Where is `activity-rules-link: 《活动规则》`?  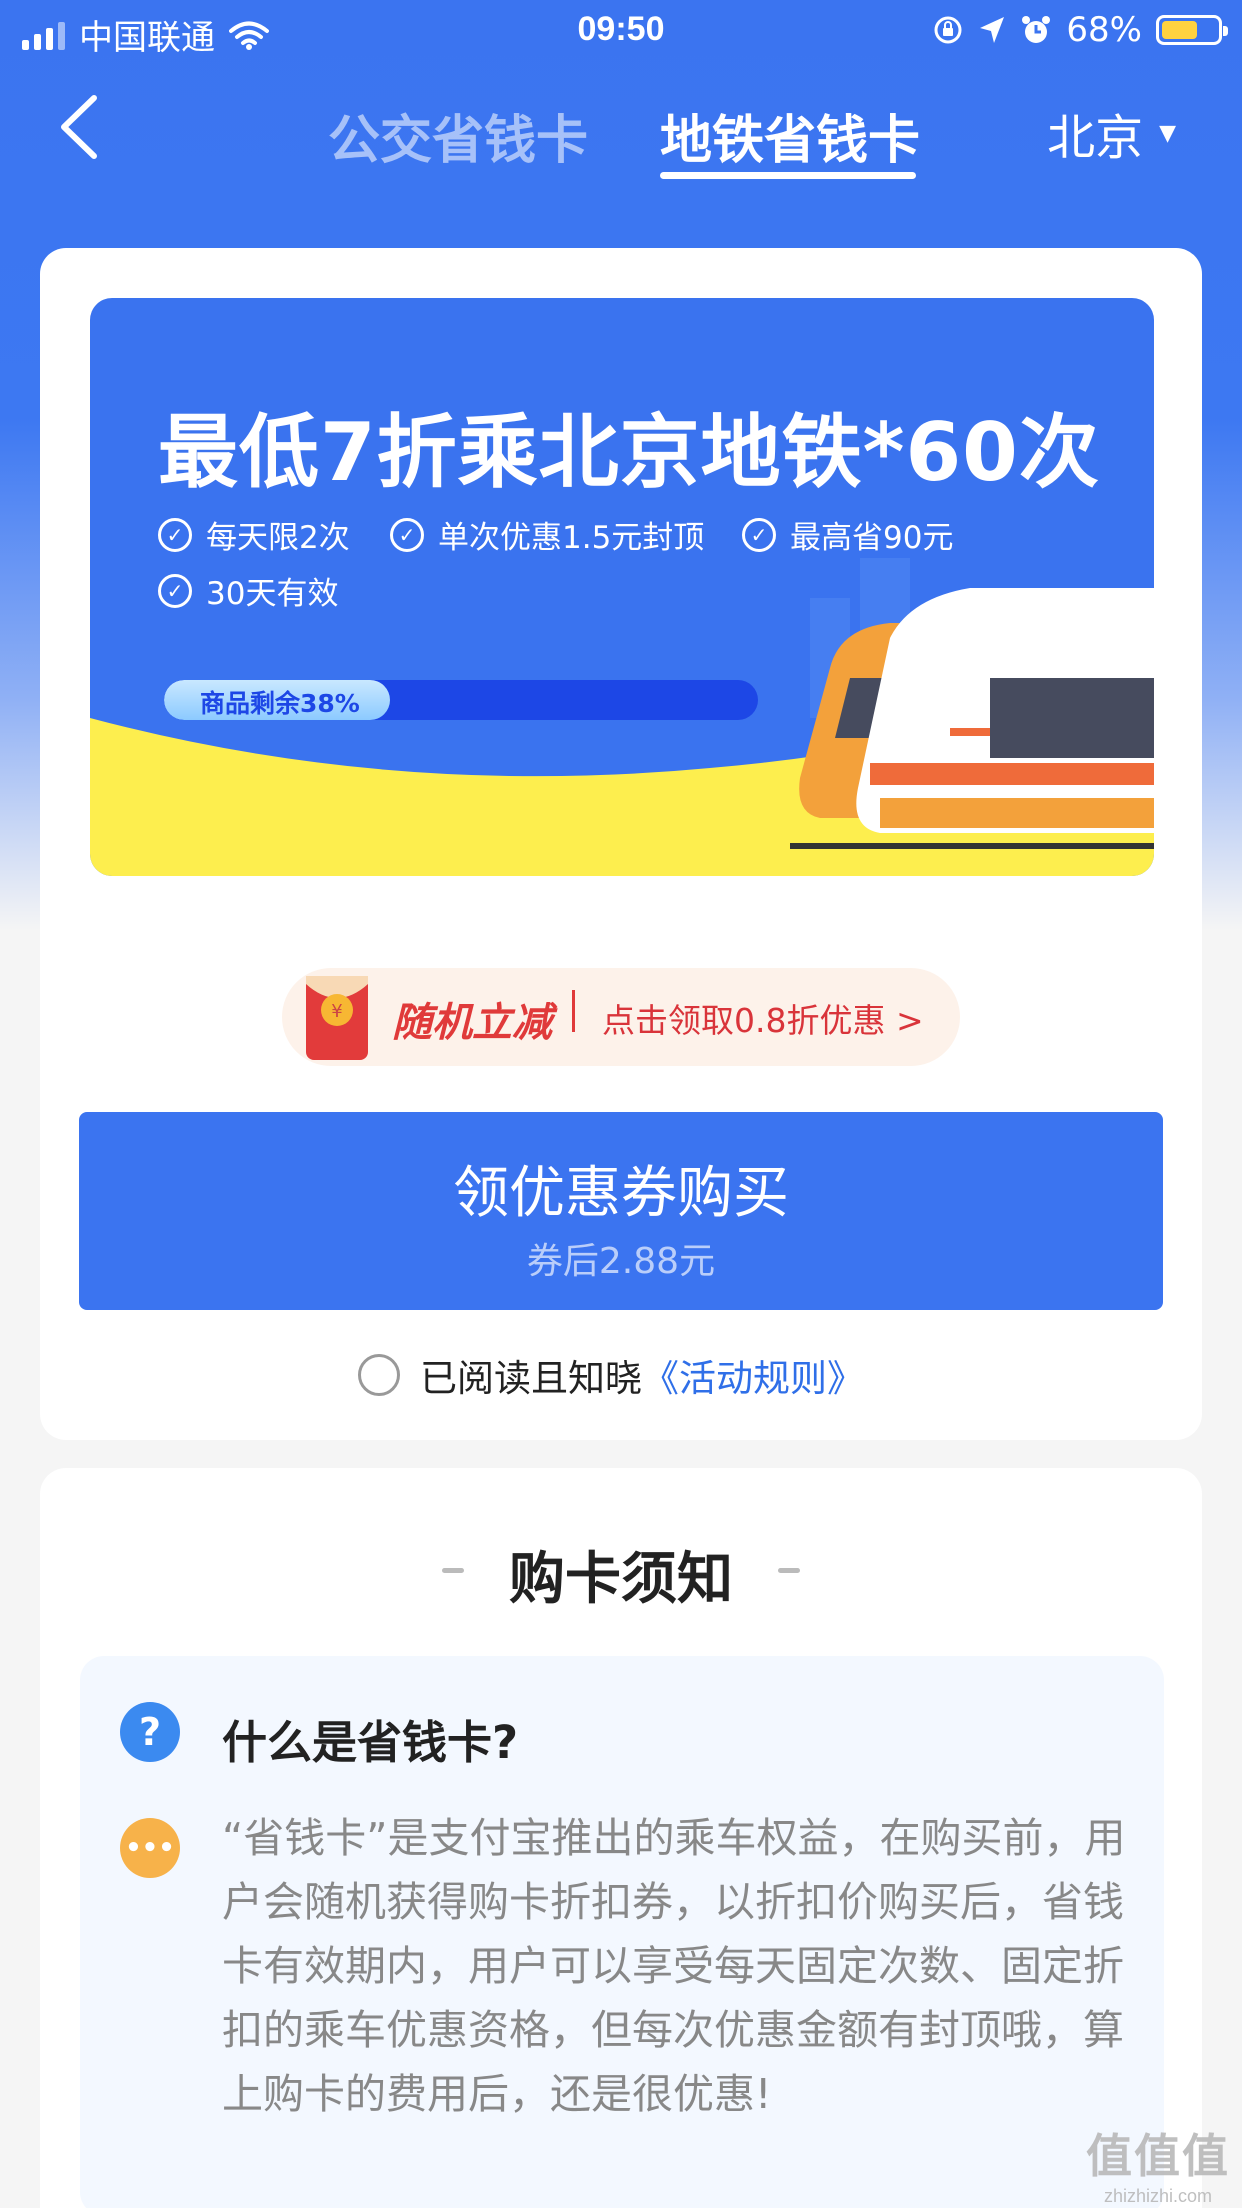 activity-rules-link: 《活动规则》 is located at coordinates (753, 1375).